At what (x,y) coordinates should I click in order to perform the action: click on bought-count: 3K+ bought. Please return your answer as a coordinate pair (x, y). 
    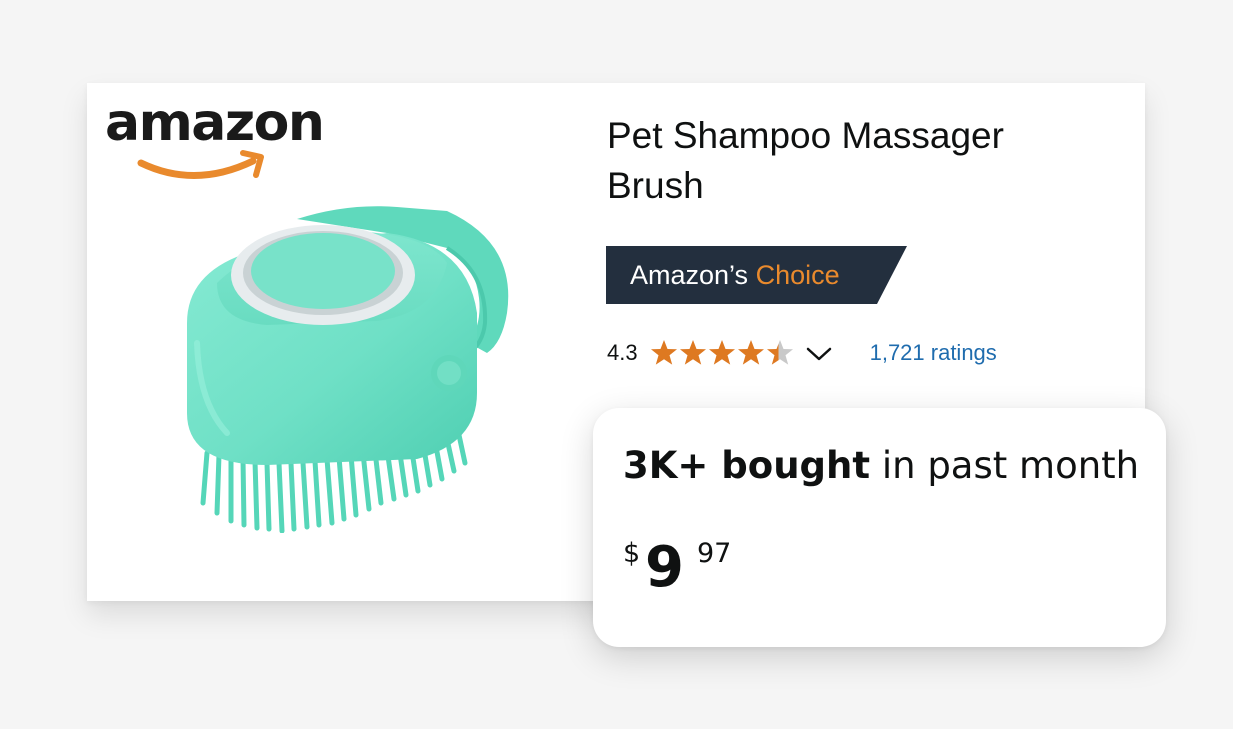
    Looking at the image, I should click on (747, 465).